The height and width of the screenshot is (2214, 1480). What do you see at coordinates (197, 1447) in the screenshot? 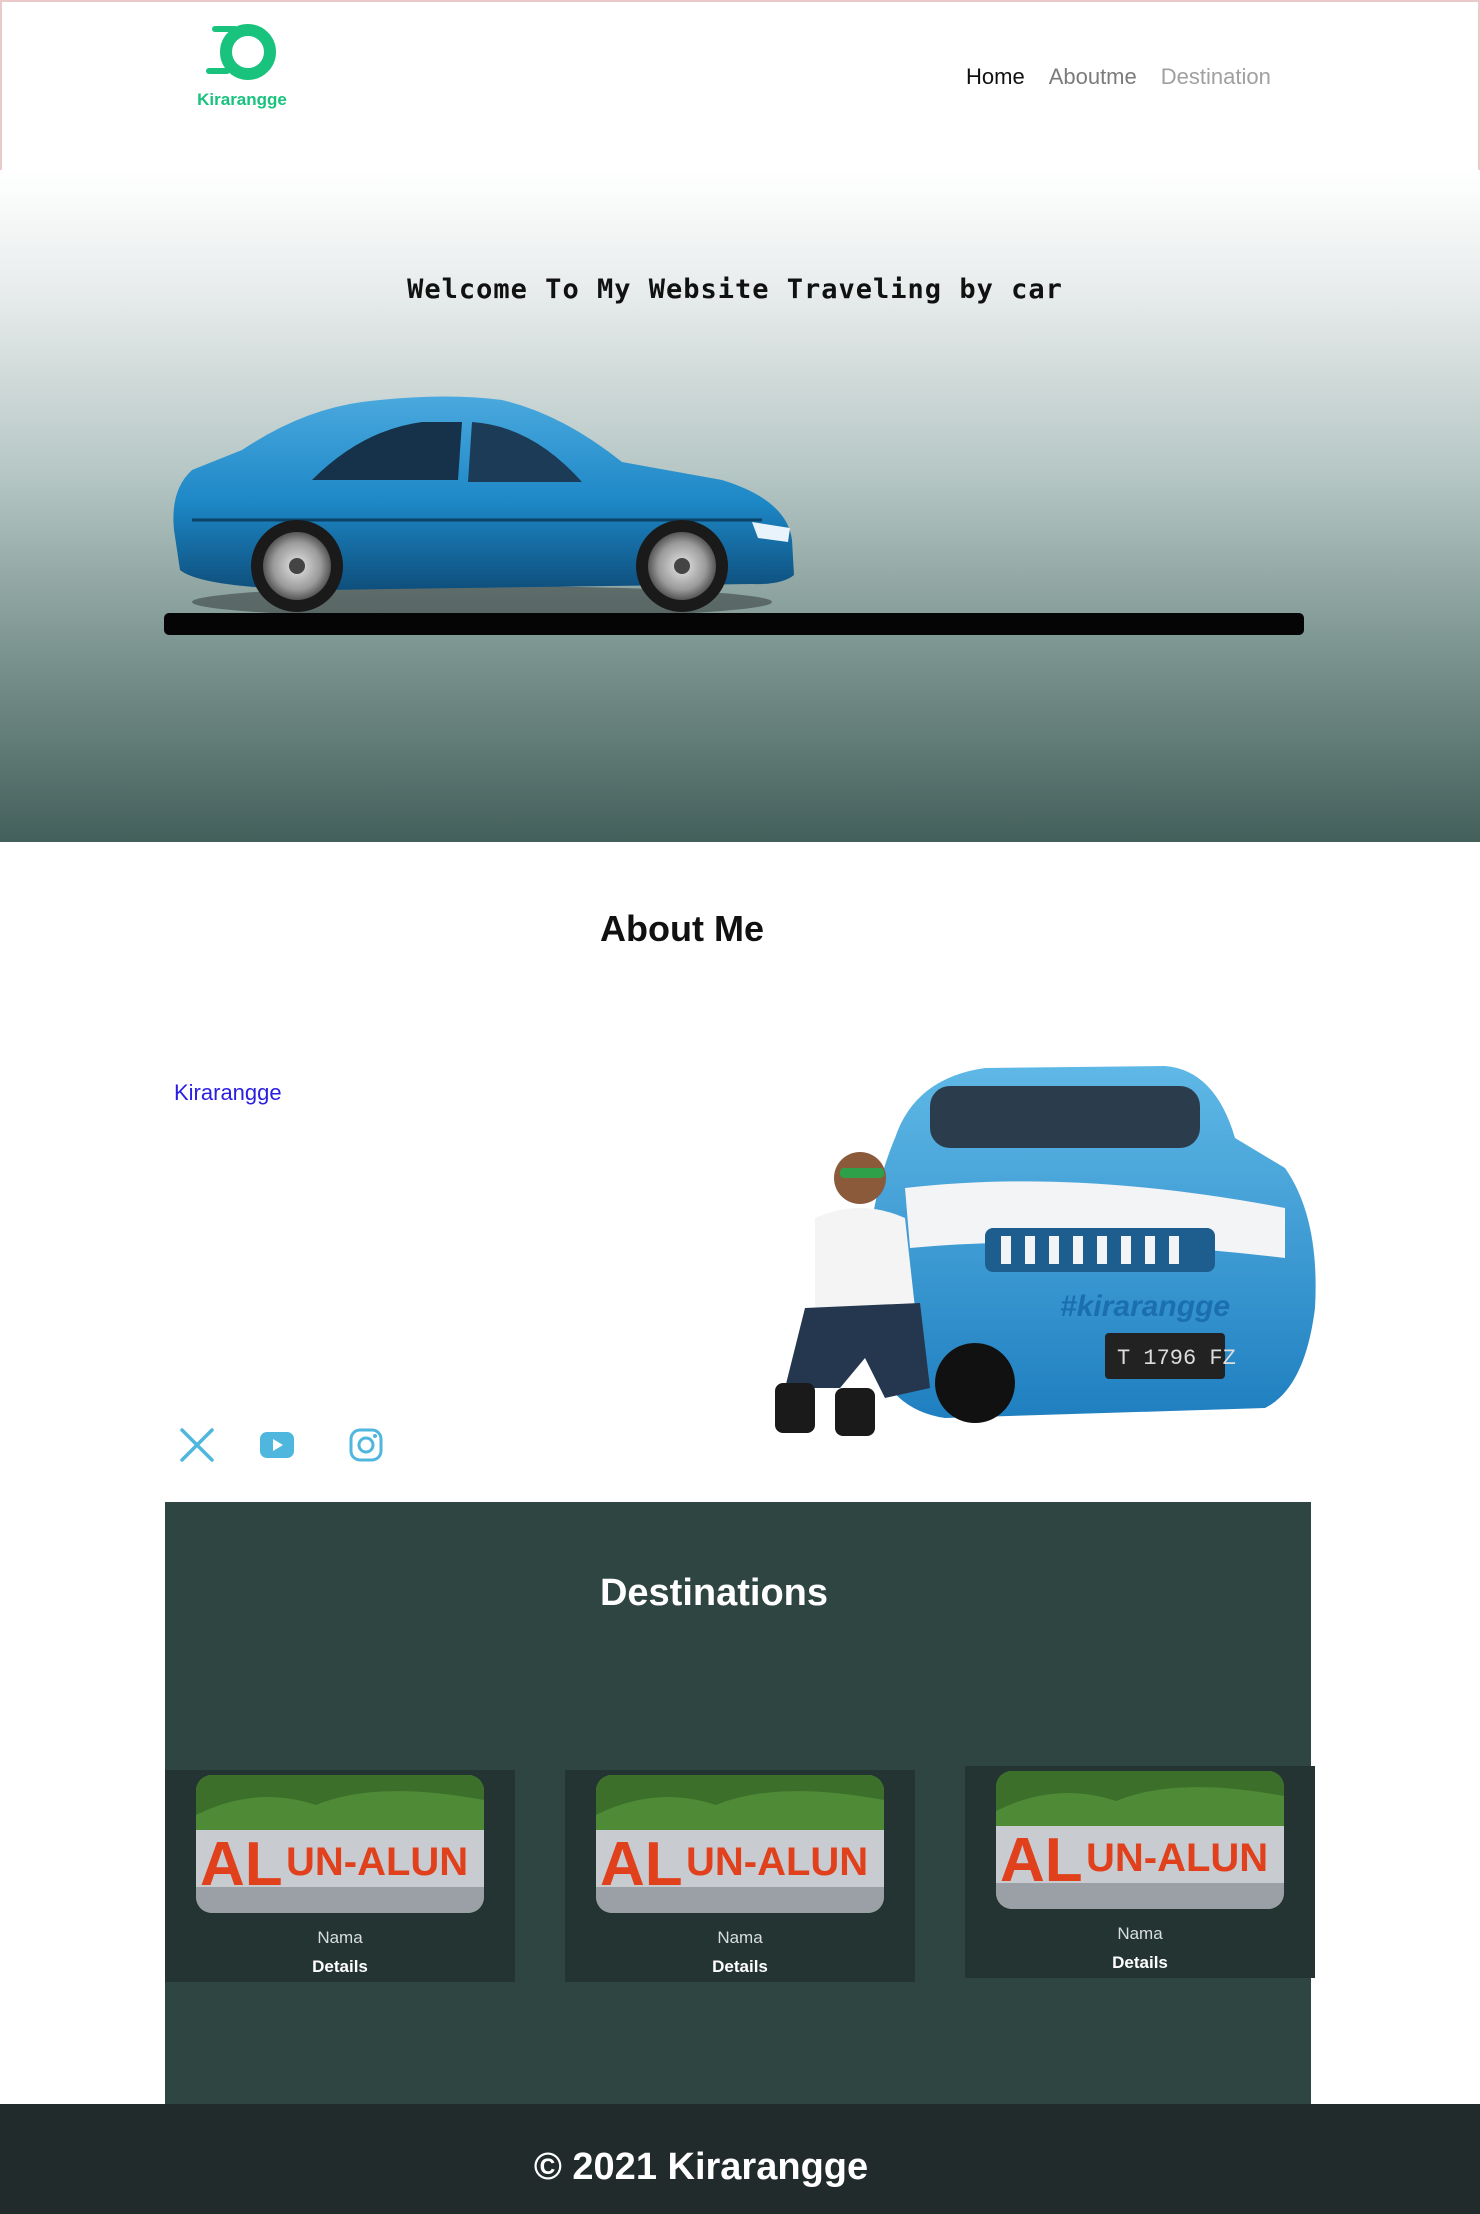
I see `x-twitter-icon` at bounding box center [197, 1447].